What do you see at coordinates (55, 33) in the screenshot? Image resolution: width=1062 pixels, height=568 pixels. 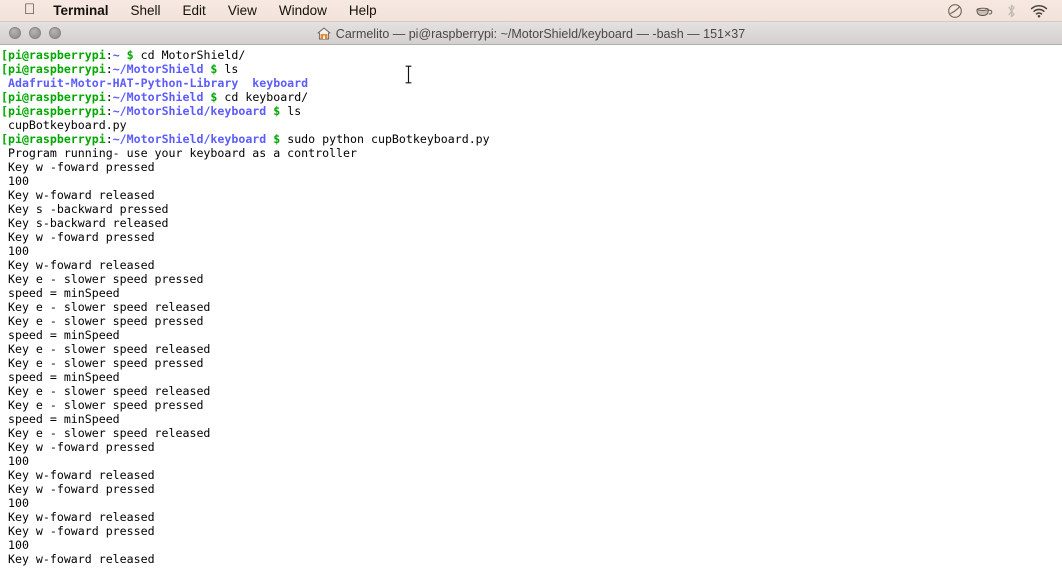 I see `zoom-button` at bounding box center [55, 33].